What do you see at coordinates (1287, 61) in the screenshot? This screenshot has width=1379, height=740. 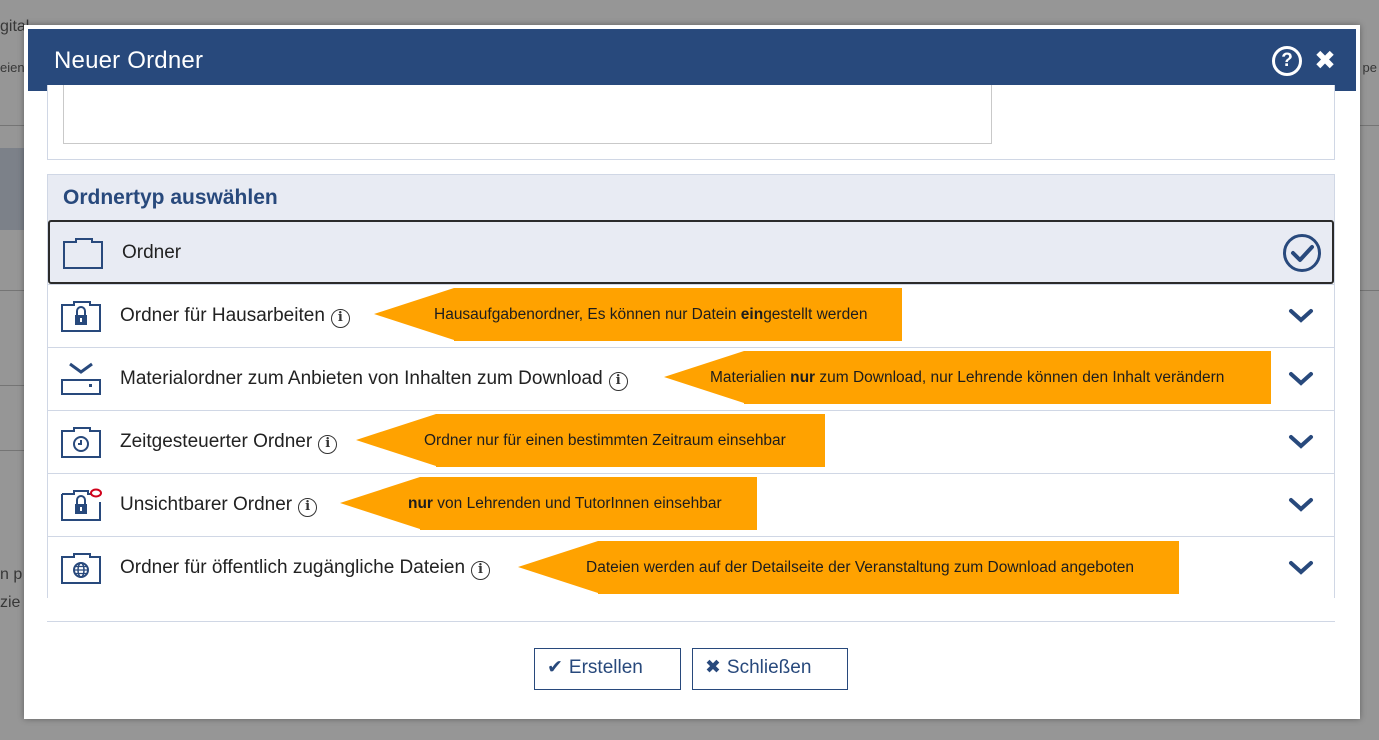 I see `help-icon: ?` at bounding box center [1287, 61].